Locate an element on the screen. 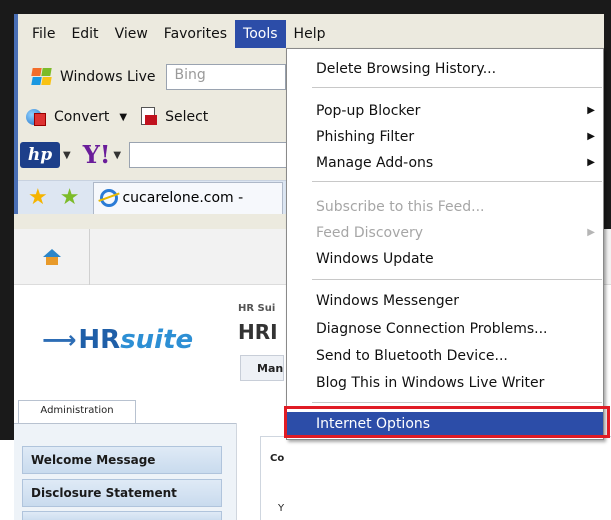 The height and width of the screenshot is (520, 611). hp-logo-icon: hp is located at coordinates (40, 155).